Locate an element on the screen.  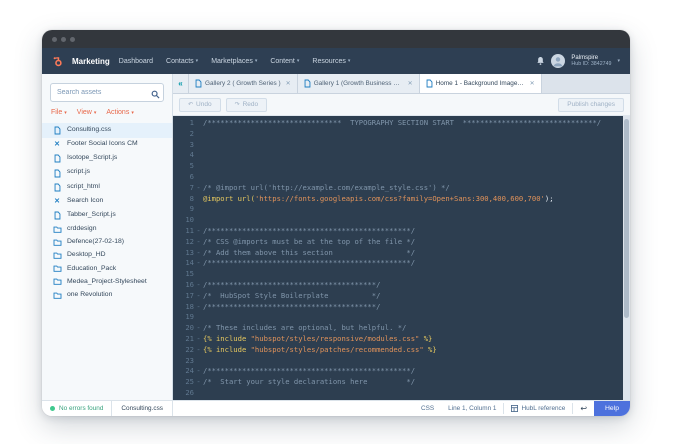
nav-item-content: Content ▾ is located at coordinates (284, 61).